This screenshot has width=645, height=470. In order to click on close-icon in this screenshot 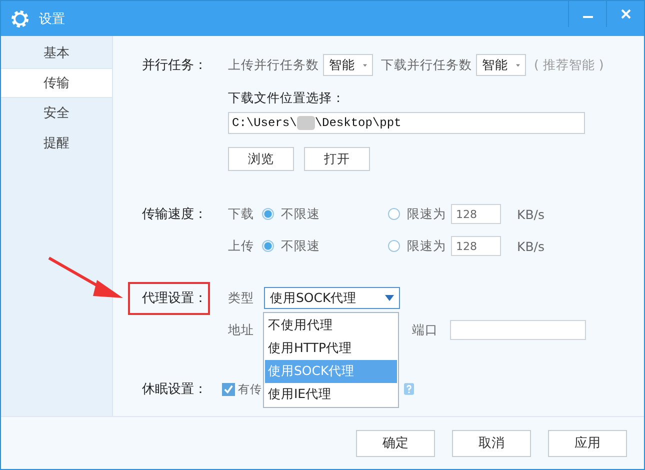, I will do `click(626, 14)`.